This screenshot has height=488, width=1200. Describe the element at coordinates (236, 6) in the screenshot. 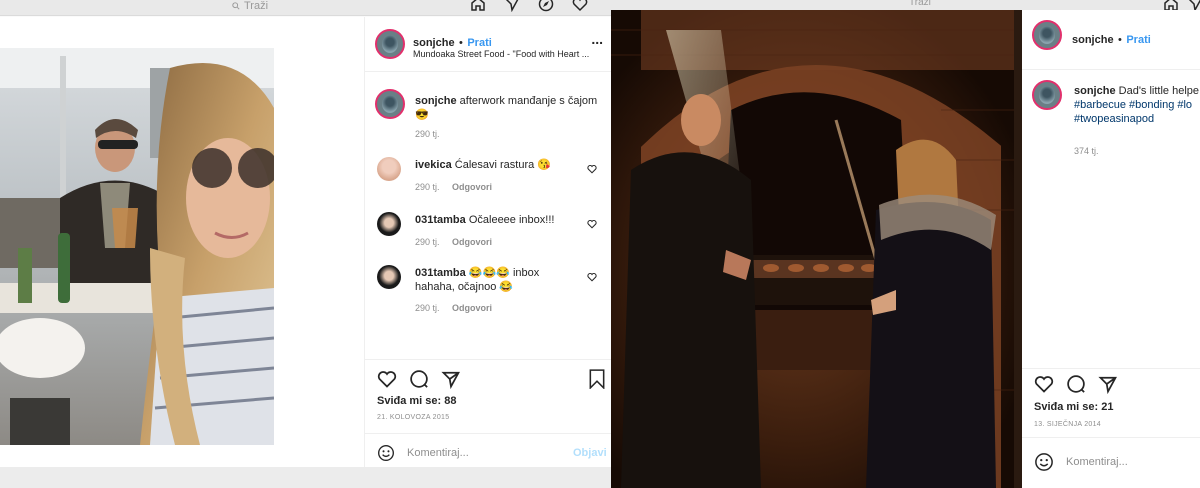

I see `search-icon` at that location.